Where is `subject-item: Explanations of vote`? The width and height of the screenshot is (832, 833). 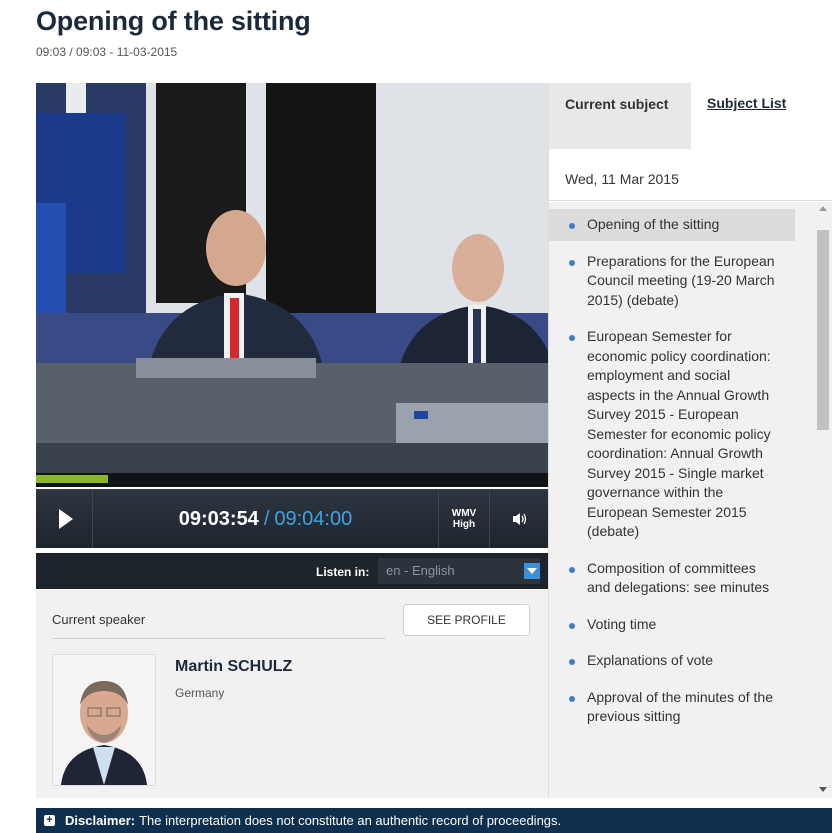 subject-item: Explanations of vote is located at coordinates (672, 661).